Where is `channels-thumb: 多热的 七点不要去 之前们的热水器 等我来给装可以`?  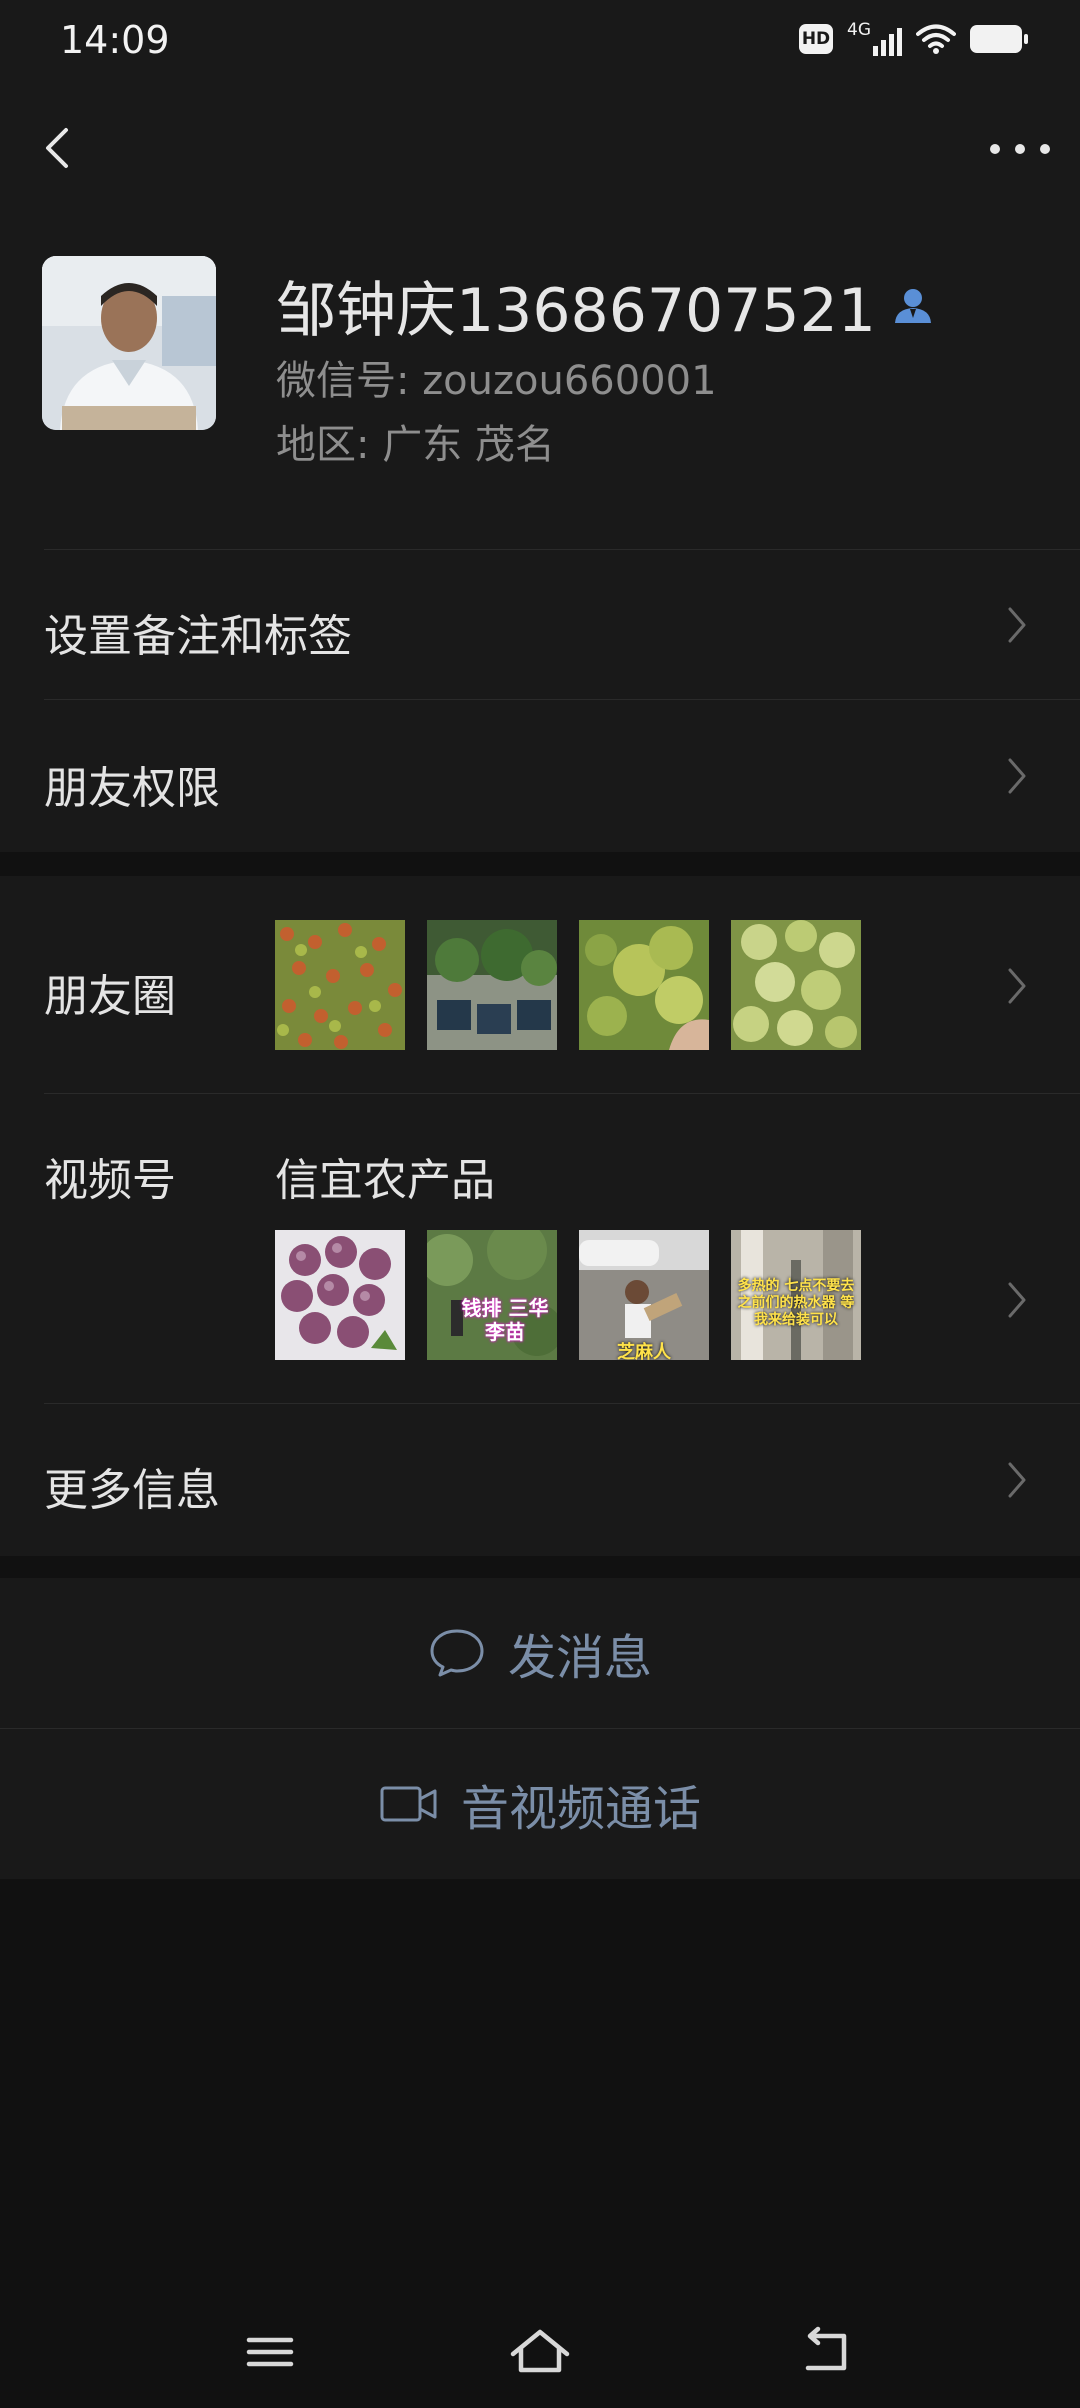
channels-thumb: 多热的 七点不要去 之前们的热水器 等我来给装可以 is located at coordinates (796, 1295).